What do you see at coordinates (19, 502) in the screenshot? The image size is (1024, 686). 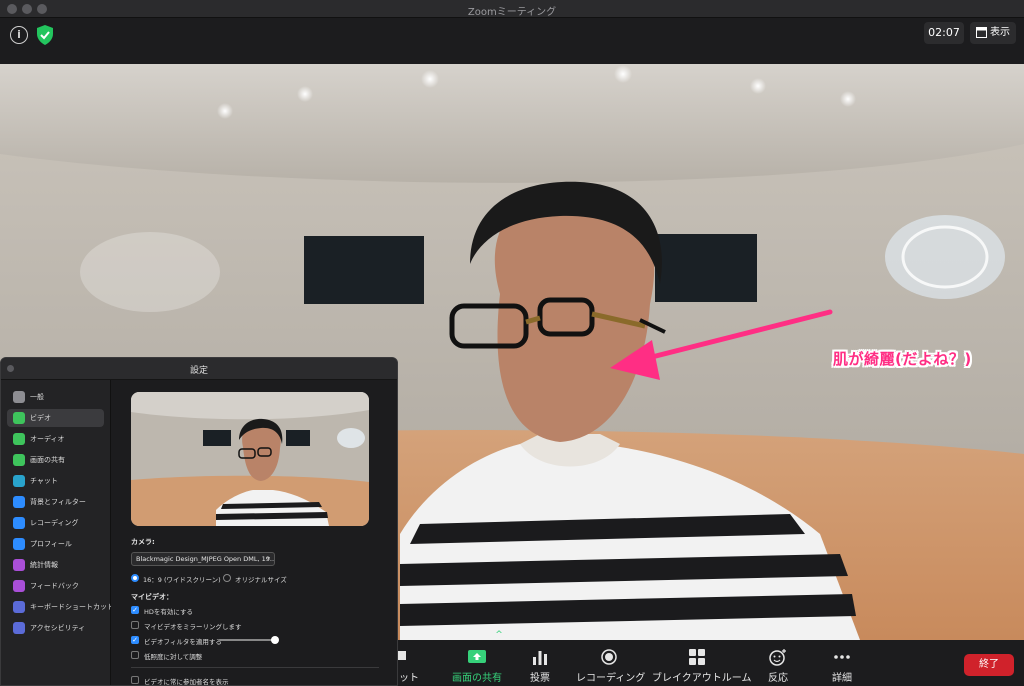 I see `person-icon` at bounding box center [19, 502].